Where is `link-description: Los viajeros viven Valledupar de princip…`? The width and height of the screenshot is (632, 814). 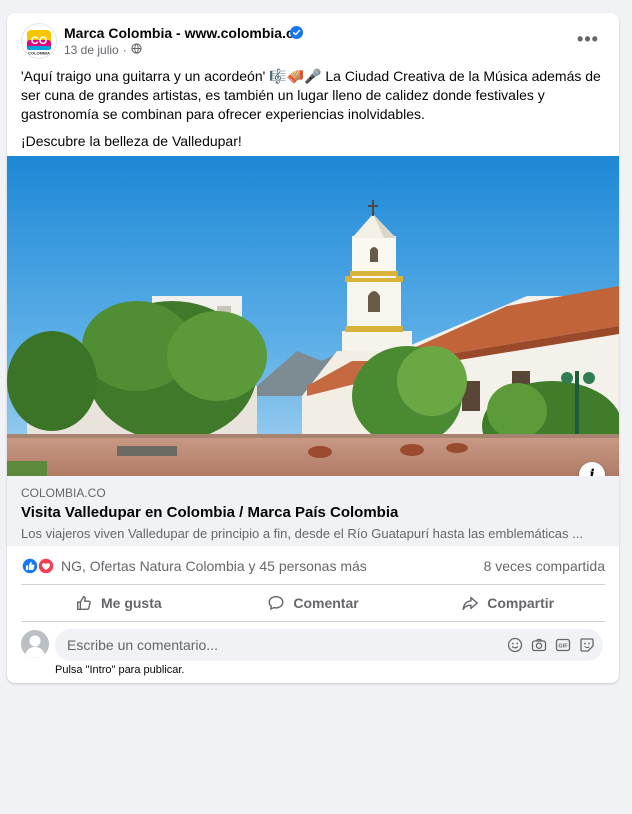
link-description: Los viajeros viven Valledupar de princip… is located at coordinates (302, 533).